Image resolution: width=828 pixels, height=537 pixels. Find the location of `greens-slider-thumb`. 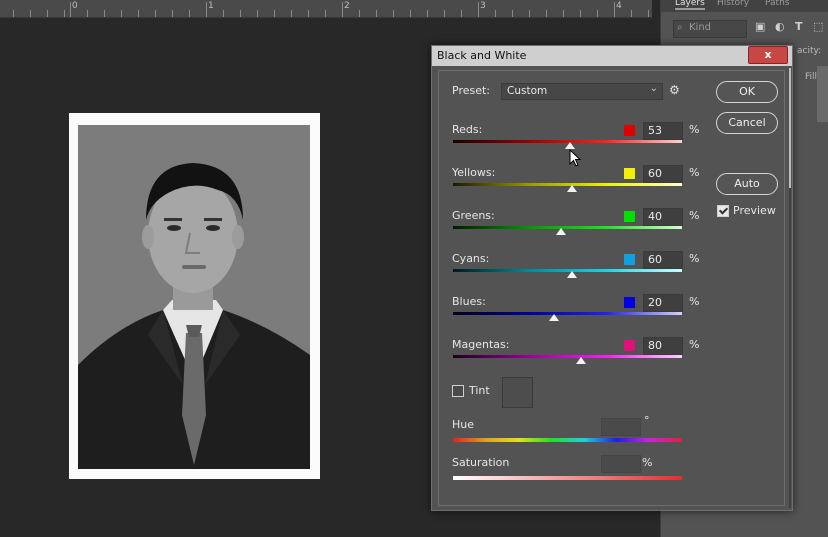

greens-slider-thumb is located at coordinates (560, 231).